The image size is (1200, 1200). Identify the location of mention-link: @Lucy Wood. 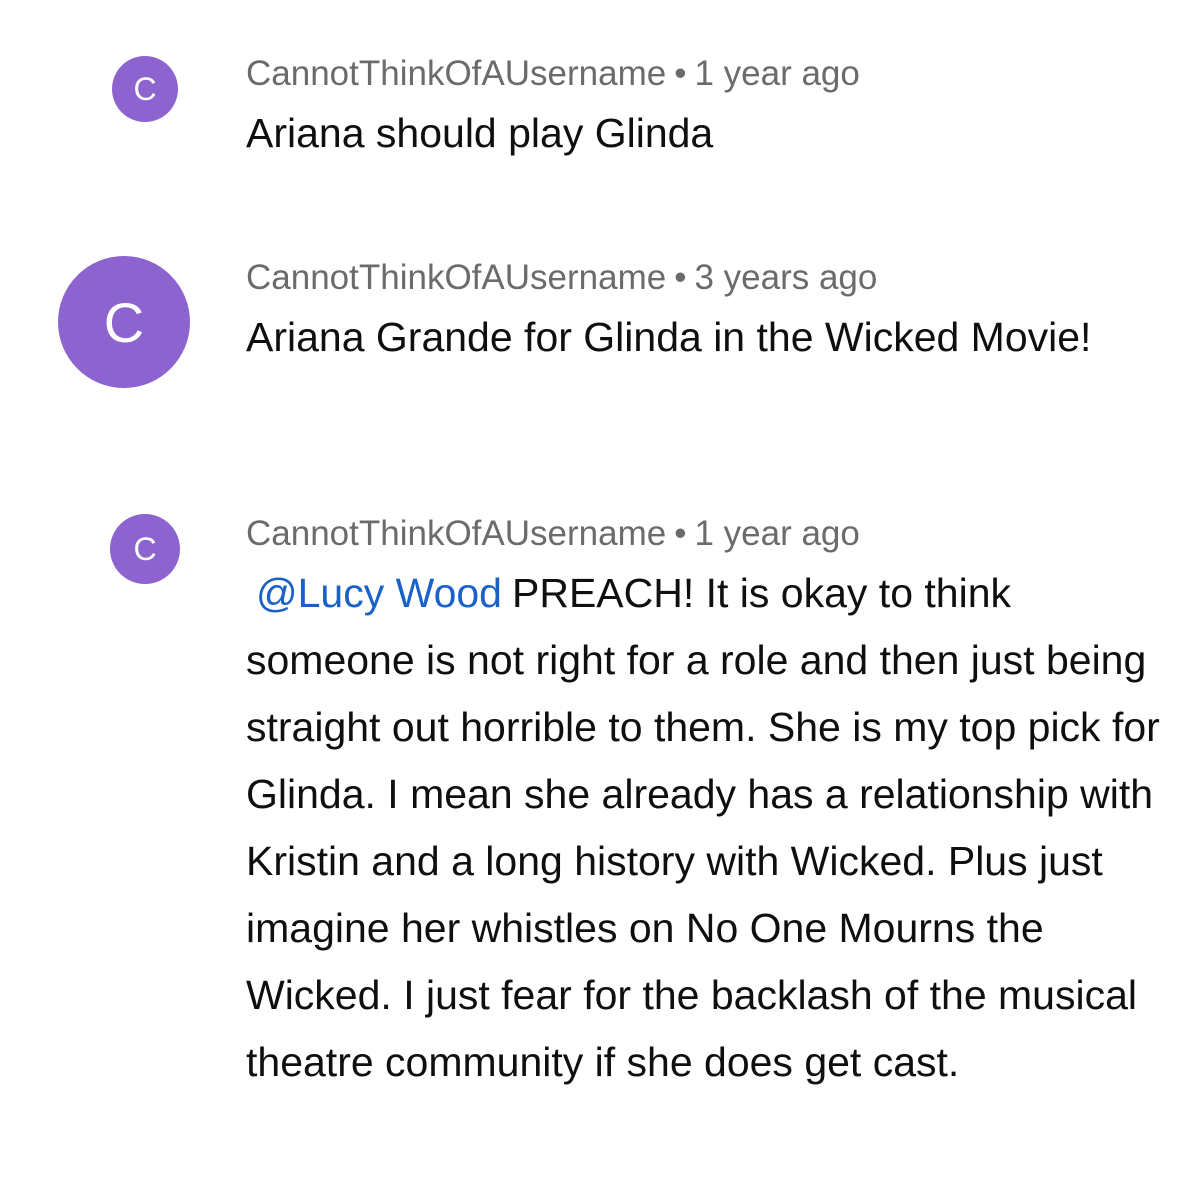
(379, 593).